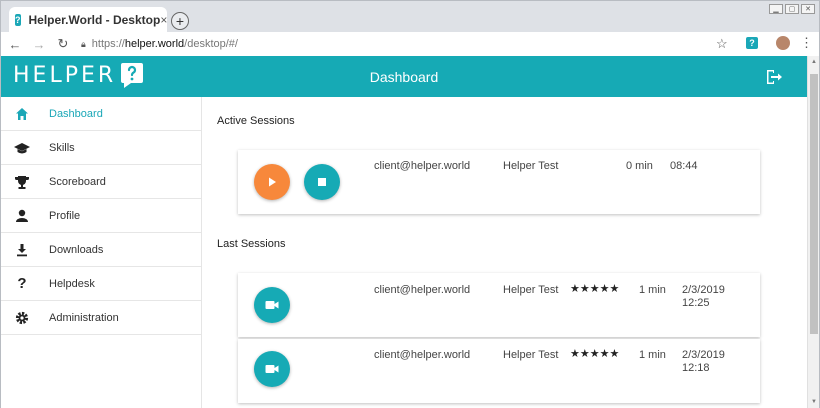 The height and width of the screenshot is (408, 820). Describe the element at coordinates (22, 182) in the screenshot. I see `trophy-icon` at that location.